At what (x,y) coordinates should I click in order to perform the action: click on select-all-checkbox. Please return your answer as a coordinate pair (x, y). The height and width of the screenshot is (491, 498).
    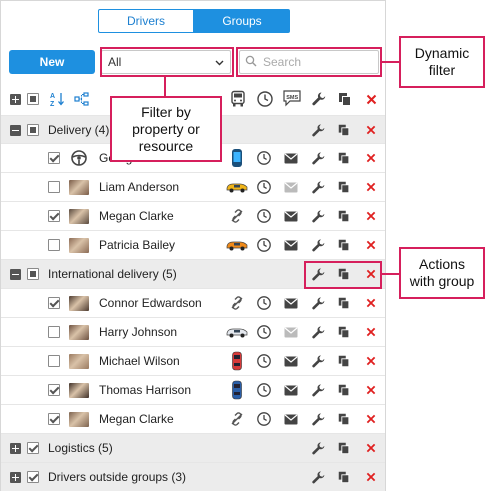
    Looking at the image, I should click on (33, 99).